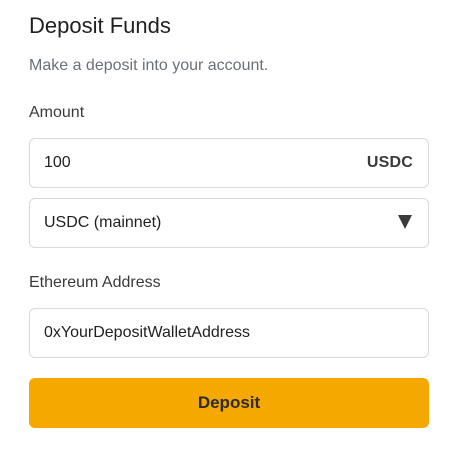 This screenshot has height=457, width=465. I want to click on form-subtitle: Make a deposit into your account., so click(149, 65).